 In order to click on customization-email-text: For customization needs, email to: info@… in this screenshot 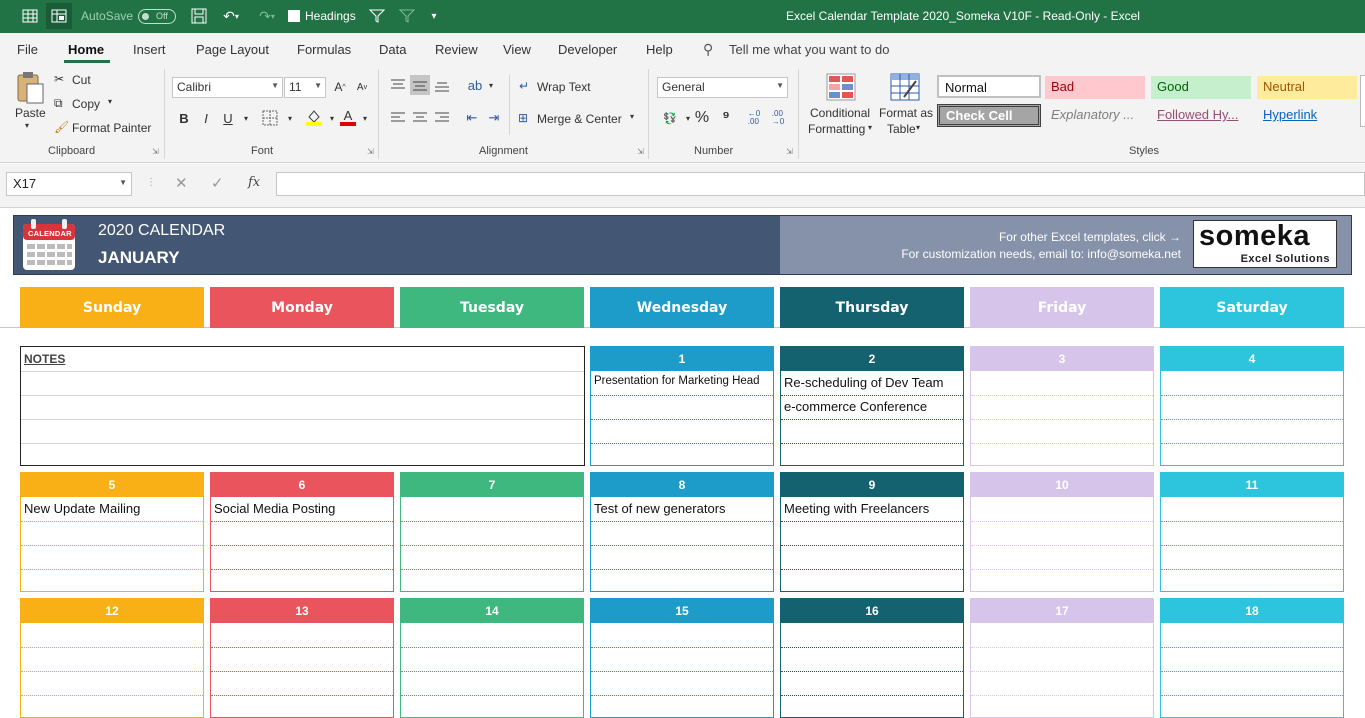, I will do `click(1041, 254)`.